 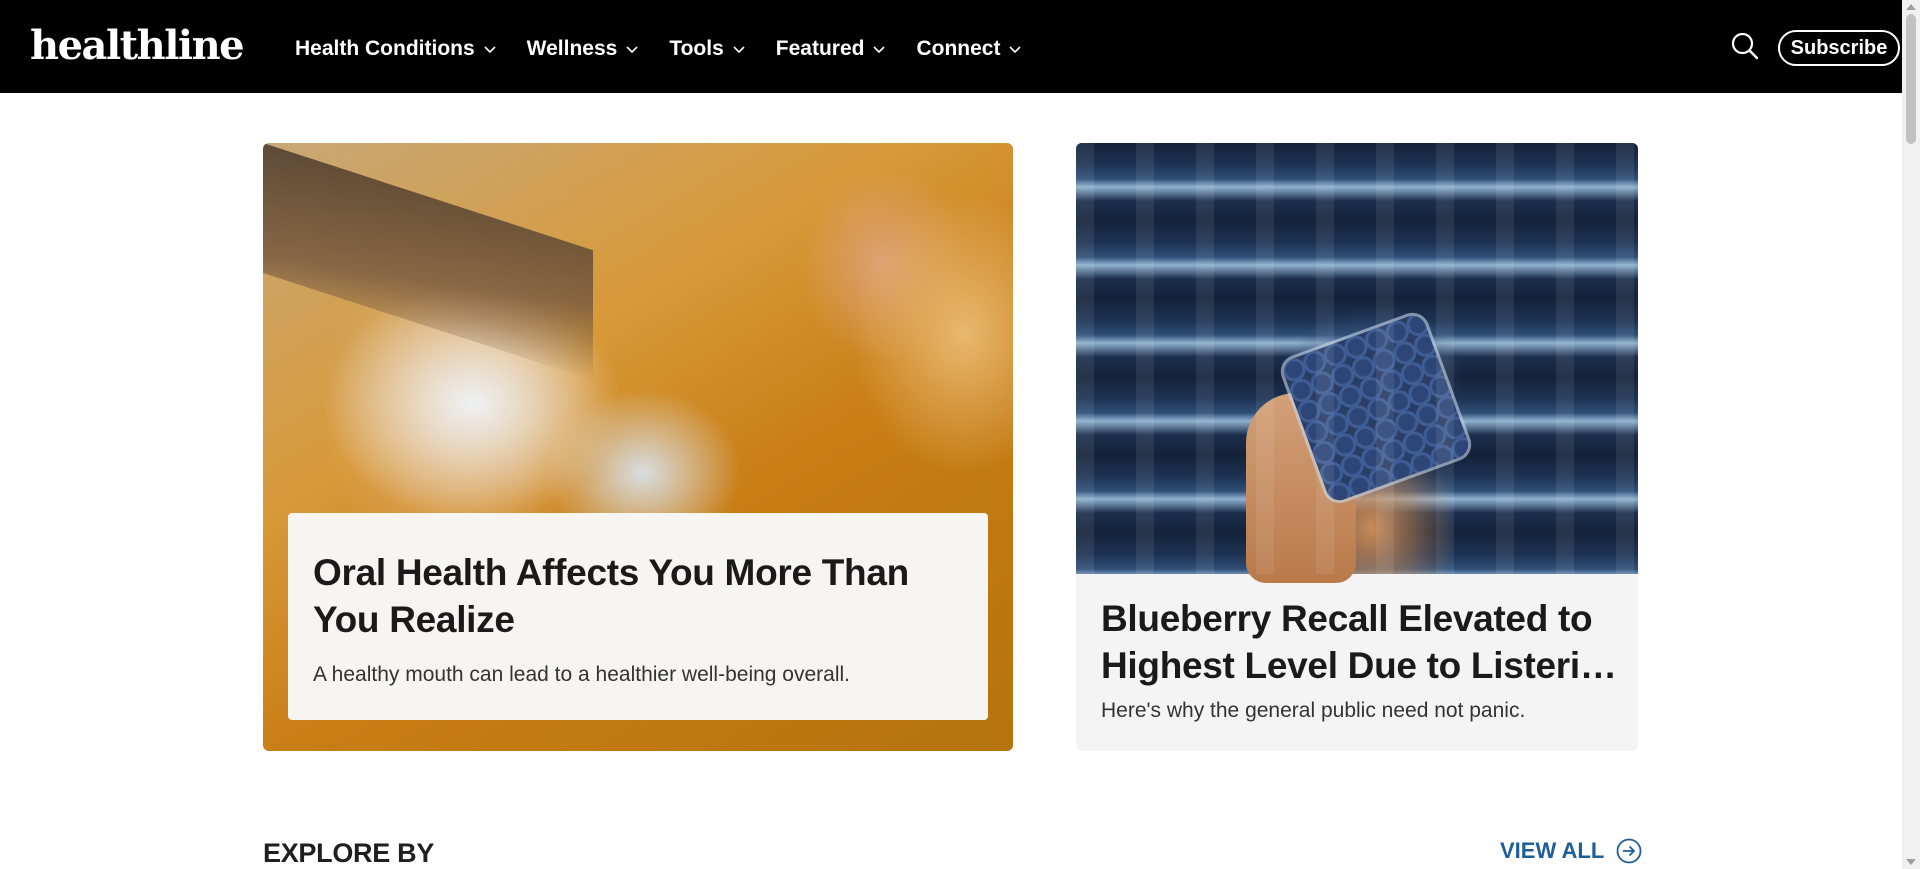 What do you see at coordinates (696, 48) in the screenshot?
I see `nav-item-label: Tools` at bounding box center [696, 48].